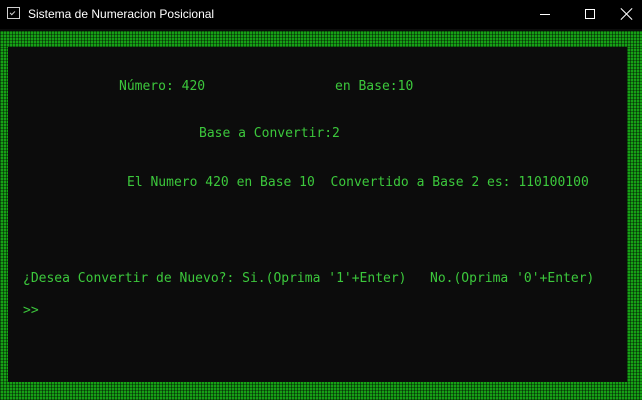 The width and height of the screenshot is (642, 400). I want to click on close-button, so click(627, 14).